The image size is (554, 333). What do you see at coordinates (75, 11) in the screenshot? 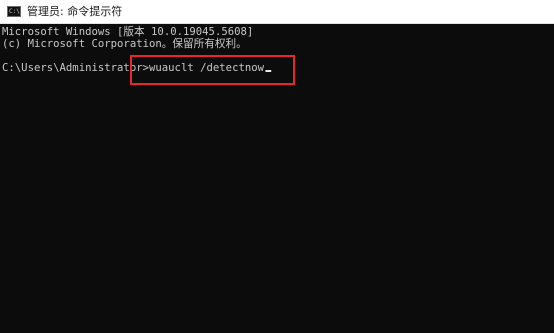
I see `window-title: 管理员: 命令提示符` at bounding box center [75, 11].